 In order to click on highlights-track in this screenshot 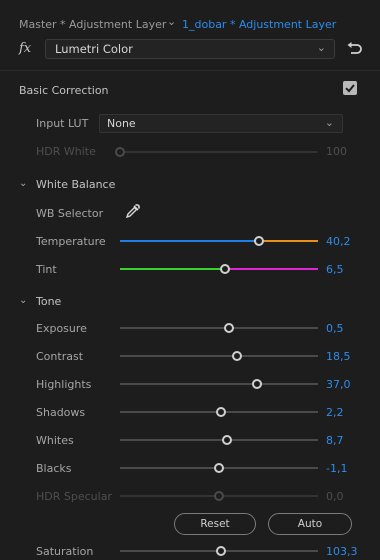, I will do `click(219, 384)`.